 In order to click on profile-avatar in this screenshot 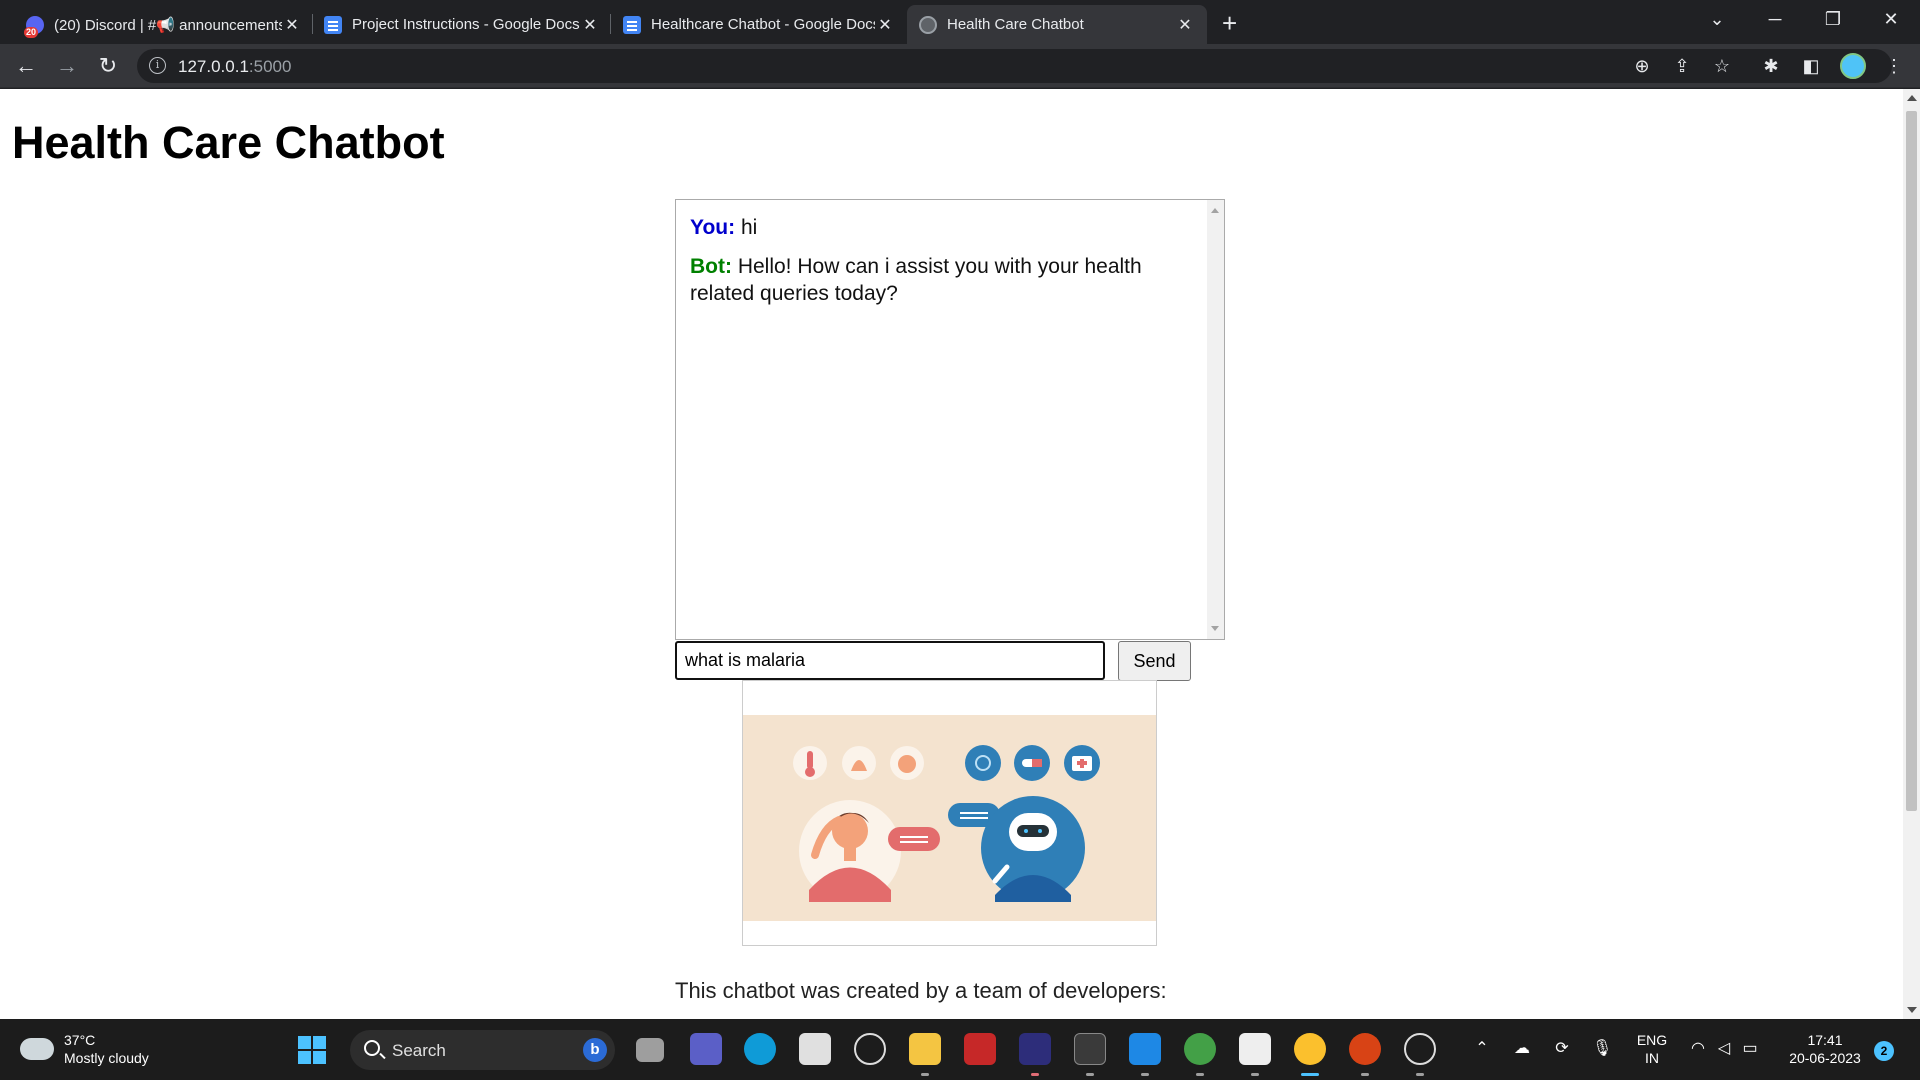, I will do `click(1853, 66)`.